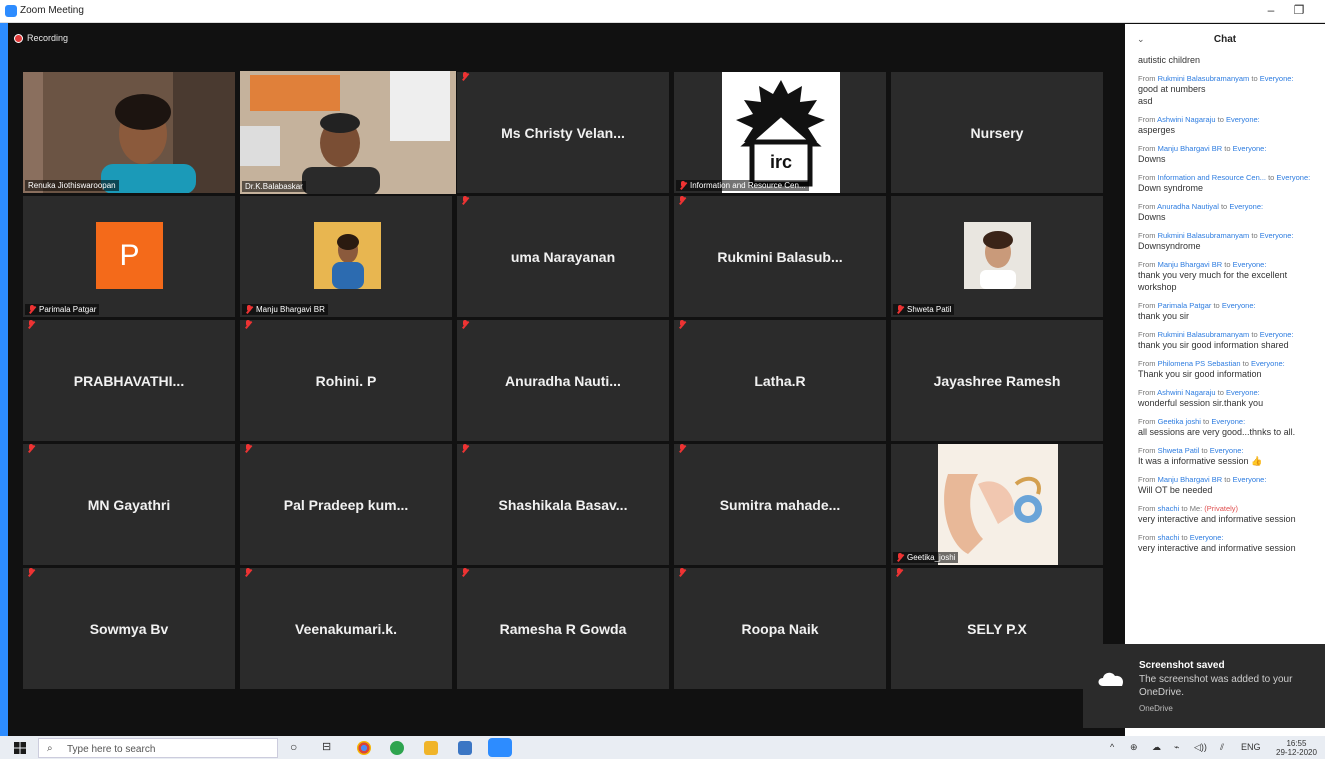 The height and width of the screenshot is (759, 1325). I want to click on logo-text: irc, so click(781, 162).